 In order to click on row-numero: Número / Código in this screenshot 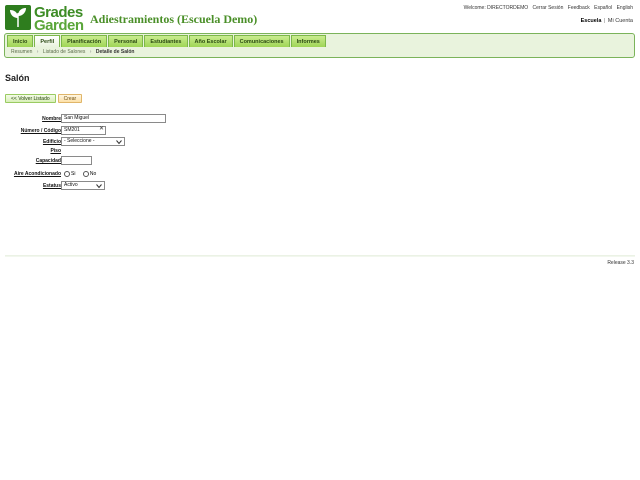, I will do `click(30, 131)`.